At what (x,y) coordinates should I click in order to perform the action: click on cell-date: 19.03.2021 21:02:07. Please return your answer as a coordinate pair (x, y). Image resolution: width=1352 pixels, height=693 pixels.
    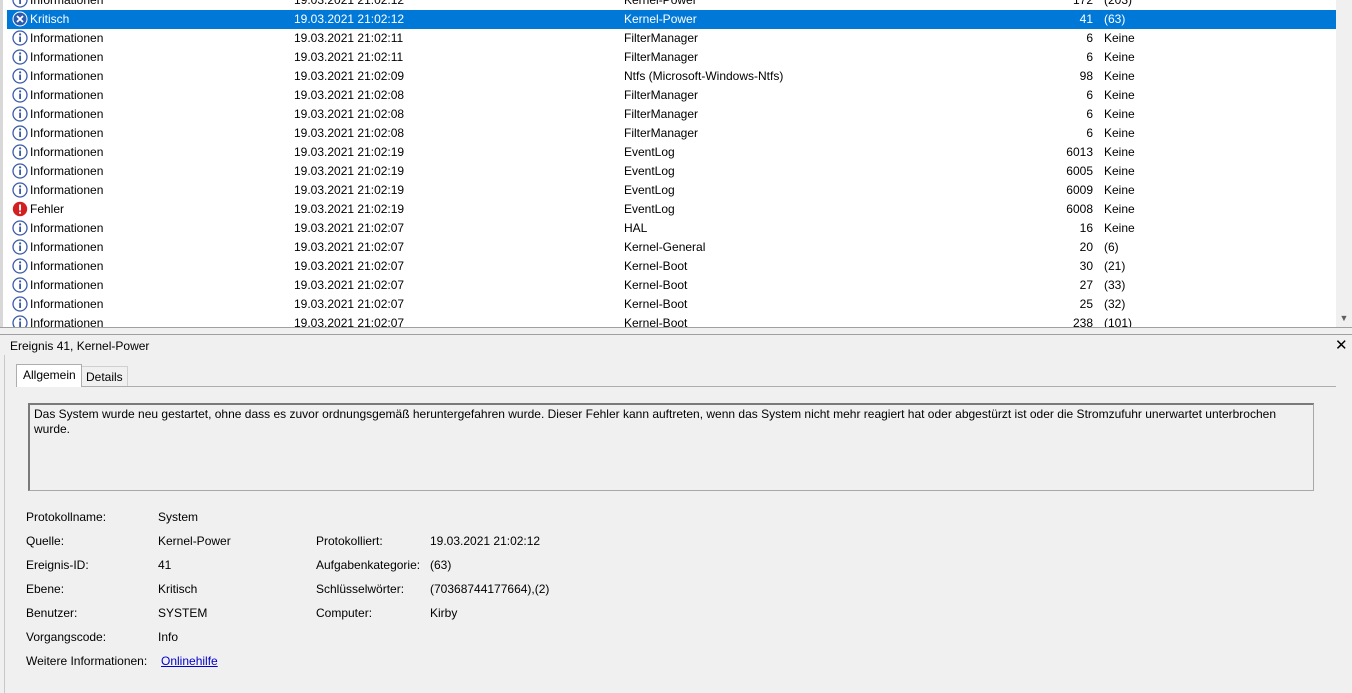
    Looking at the image, I should click on (349, 266).